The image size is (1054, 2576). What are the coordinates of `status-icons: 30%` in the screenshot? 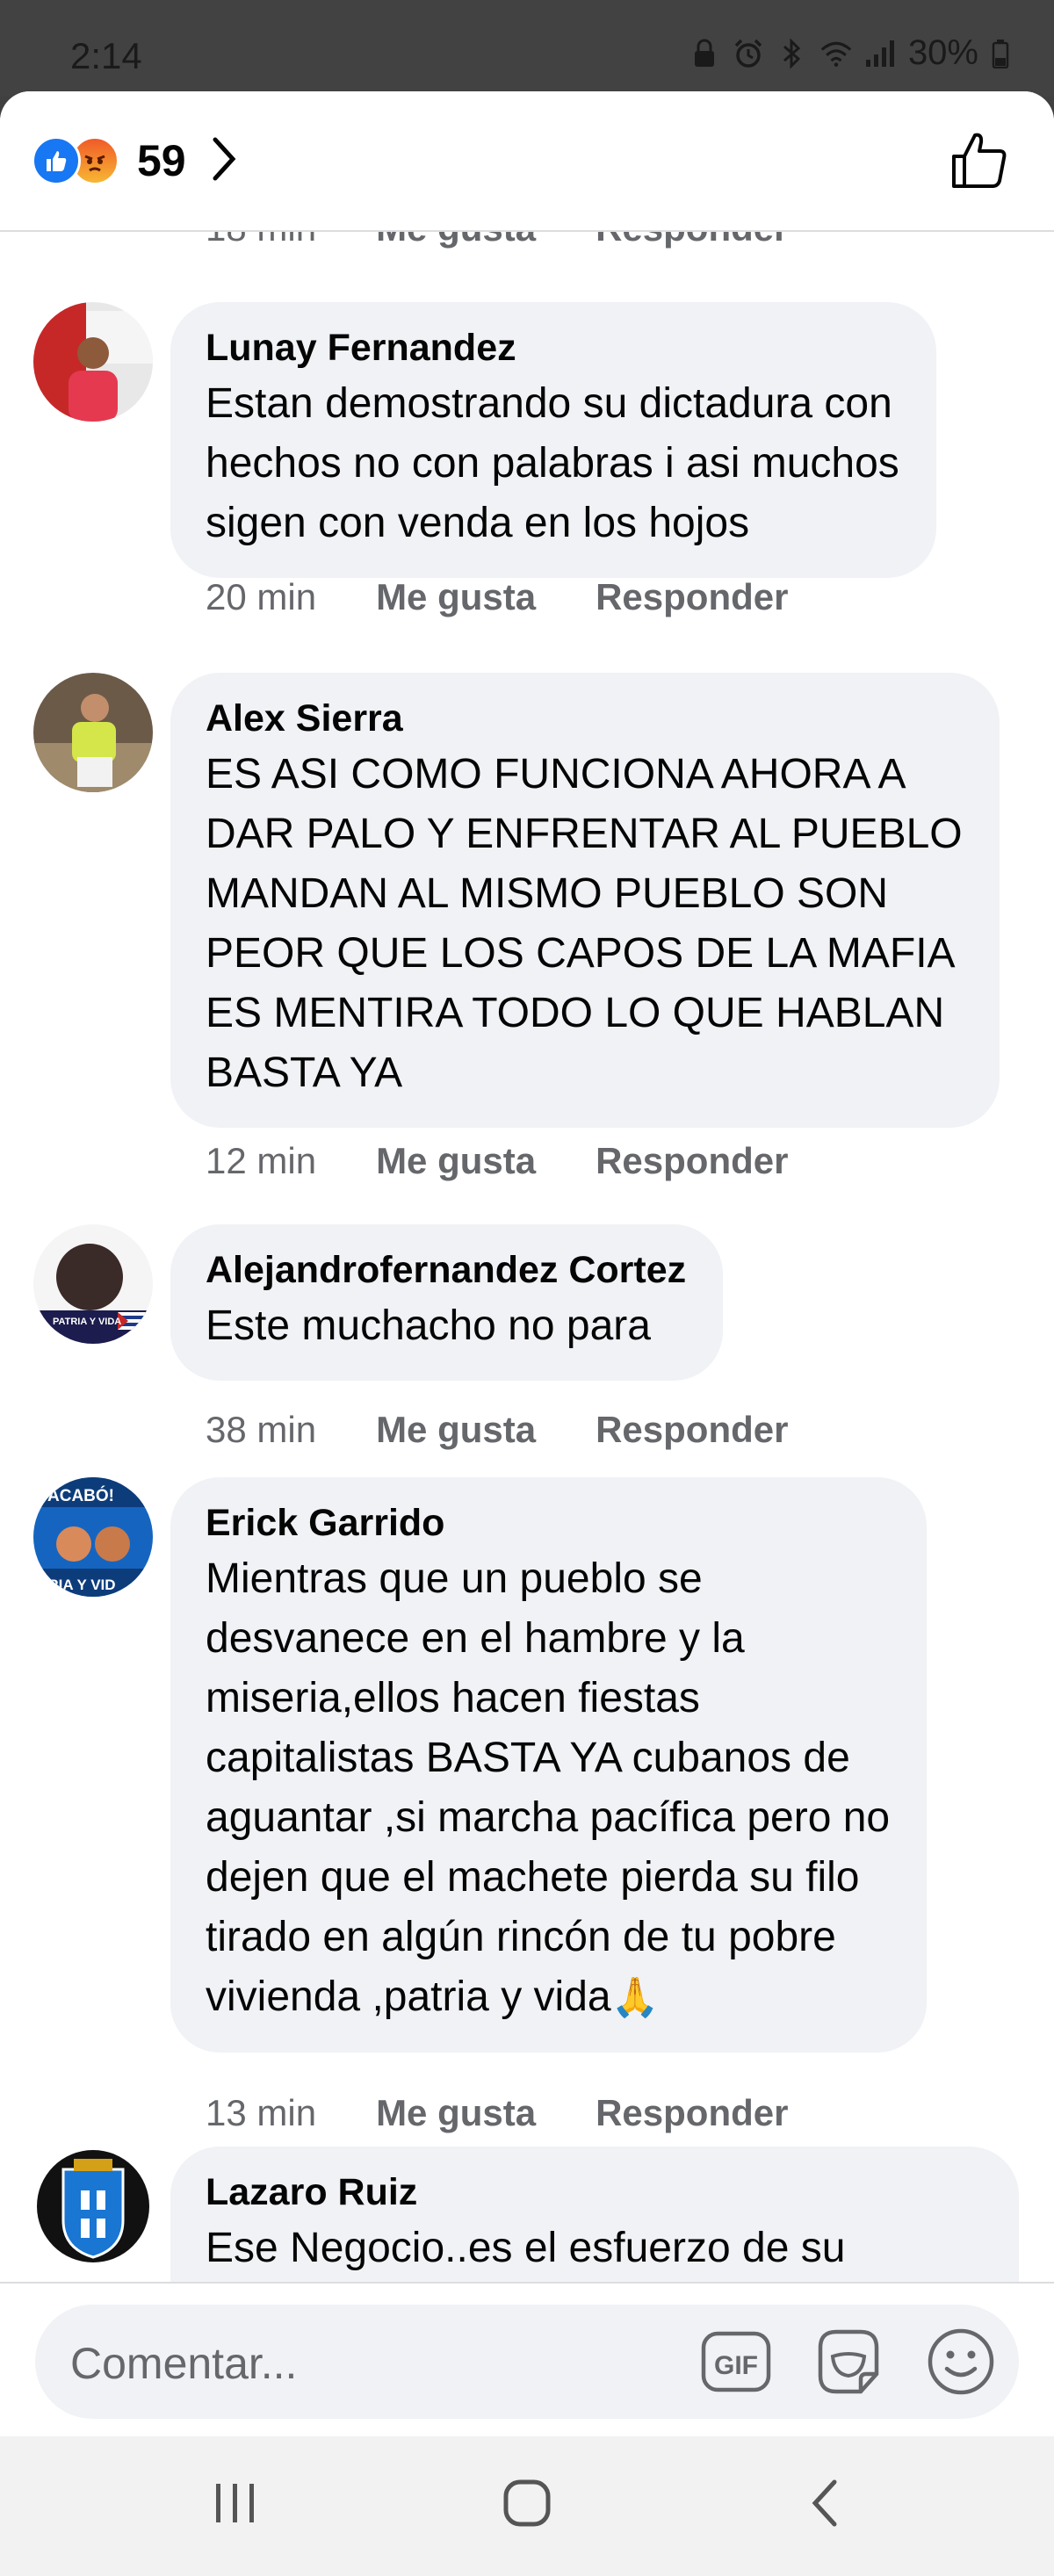 It's located at (849, 53).